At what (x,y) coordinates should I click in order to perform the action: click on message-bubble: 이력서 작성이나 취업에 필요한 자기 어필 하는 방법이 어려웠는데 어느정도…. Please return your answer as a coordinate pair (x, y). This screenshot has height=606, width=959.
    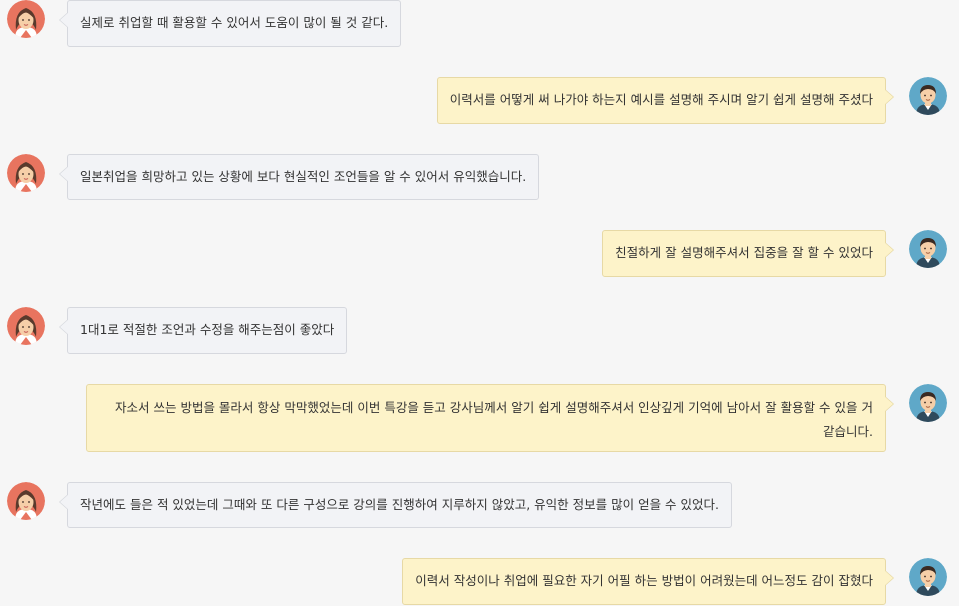
    Looking at the image, I should click on (648, 581).